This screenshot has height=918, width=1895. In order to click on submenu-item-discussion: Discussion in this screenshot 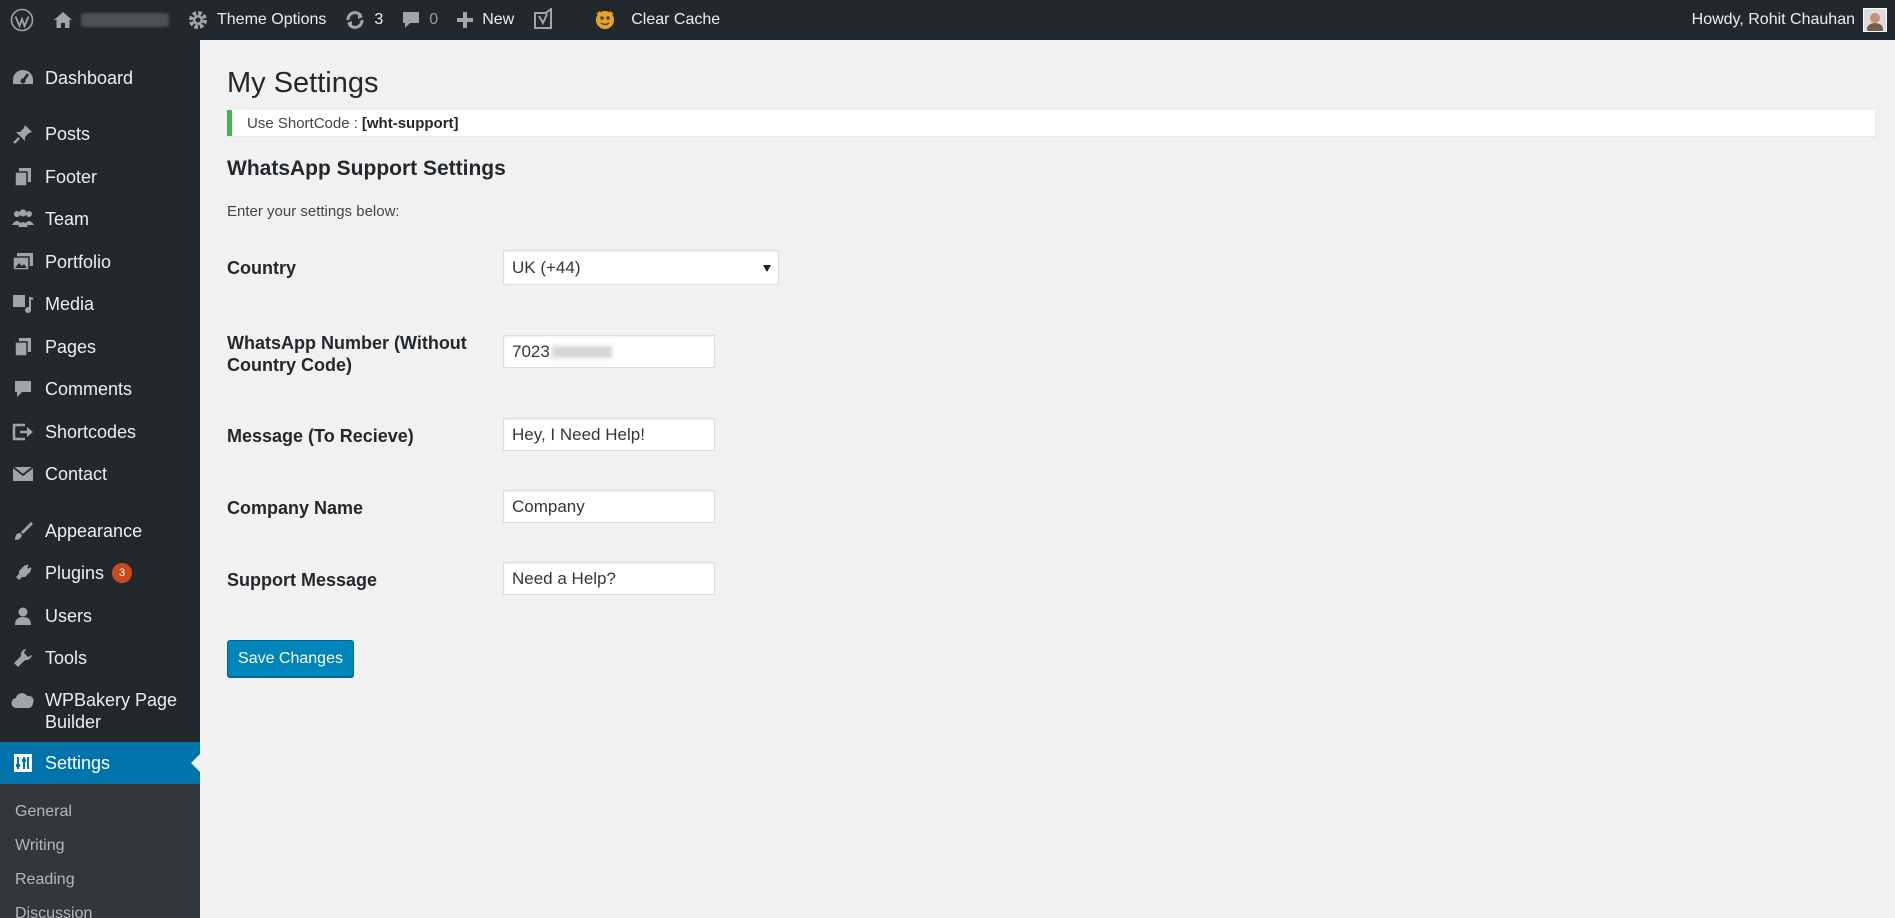, I will do `click(53, 911)`.